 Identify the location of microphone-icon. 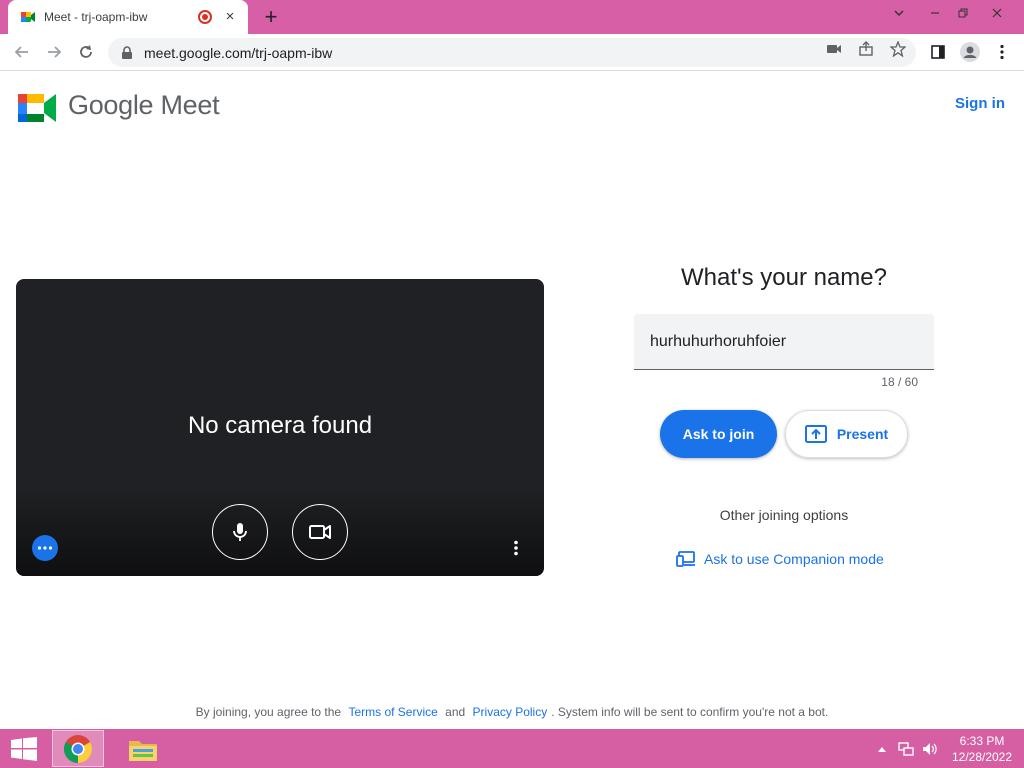
(240, 532).